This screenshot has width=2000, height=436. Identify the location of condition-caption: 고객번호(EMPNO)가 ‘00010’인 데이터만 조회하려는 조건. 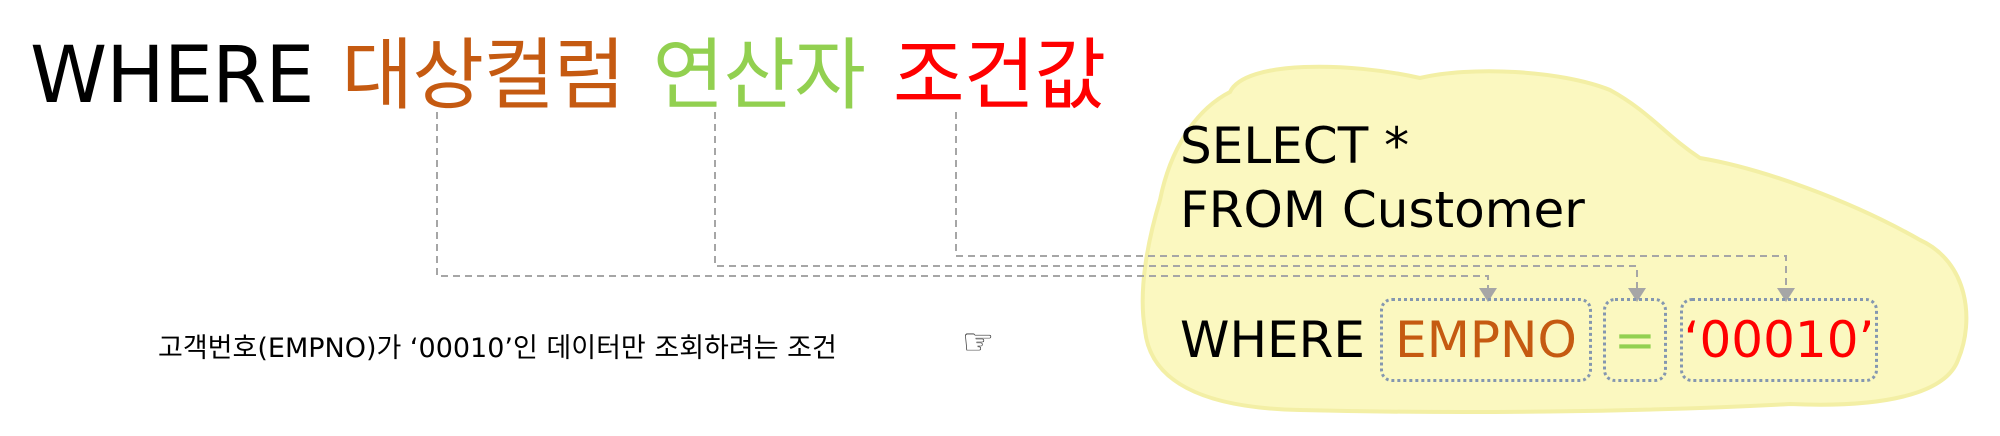
(497, 348).